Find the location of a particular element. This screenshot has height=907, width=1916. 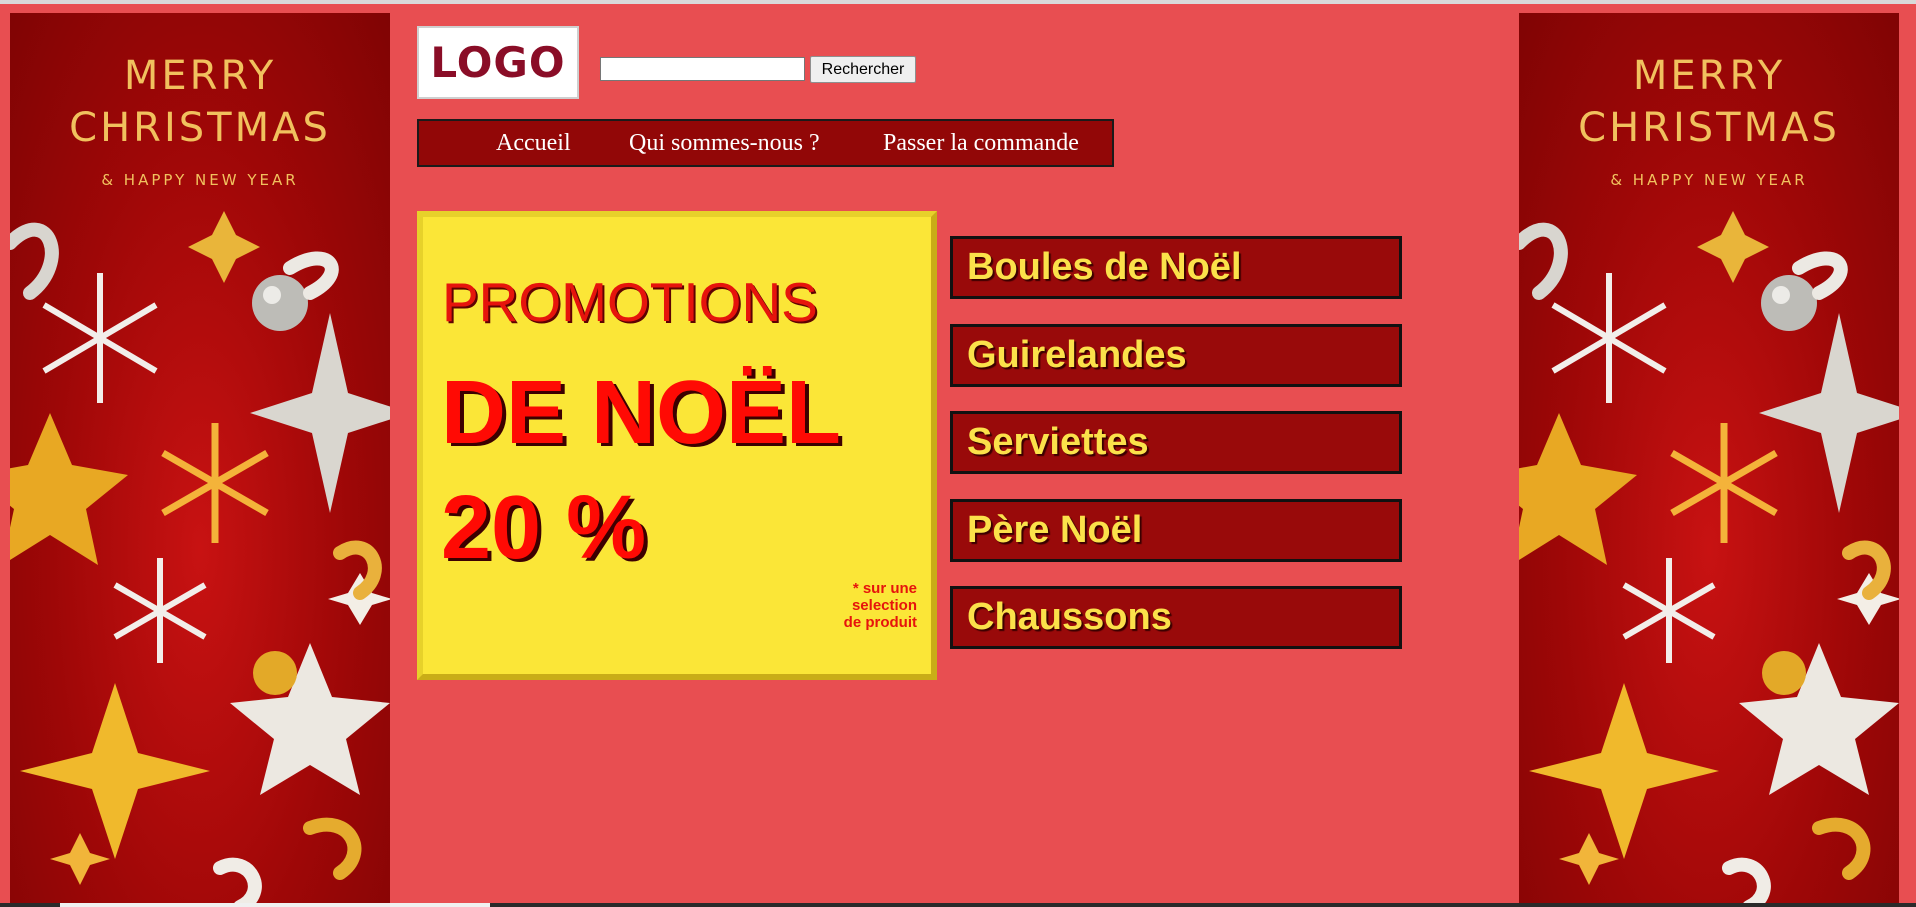

bottom-edge is located at coordinates (958, 905).